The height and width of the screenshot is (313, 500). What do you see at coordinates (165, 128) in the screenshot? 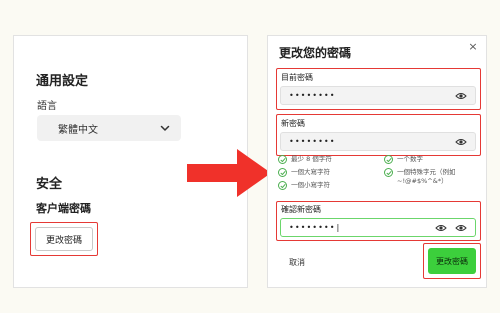
I see `chevron-down-icon` at bounding box center [165, 128].